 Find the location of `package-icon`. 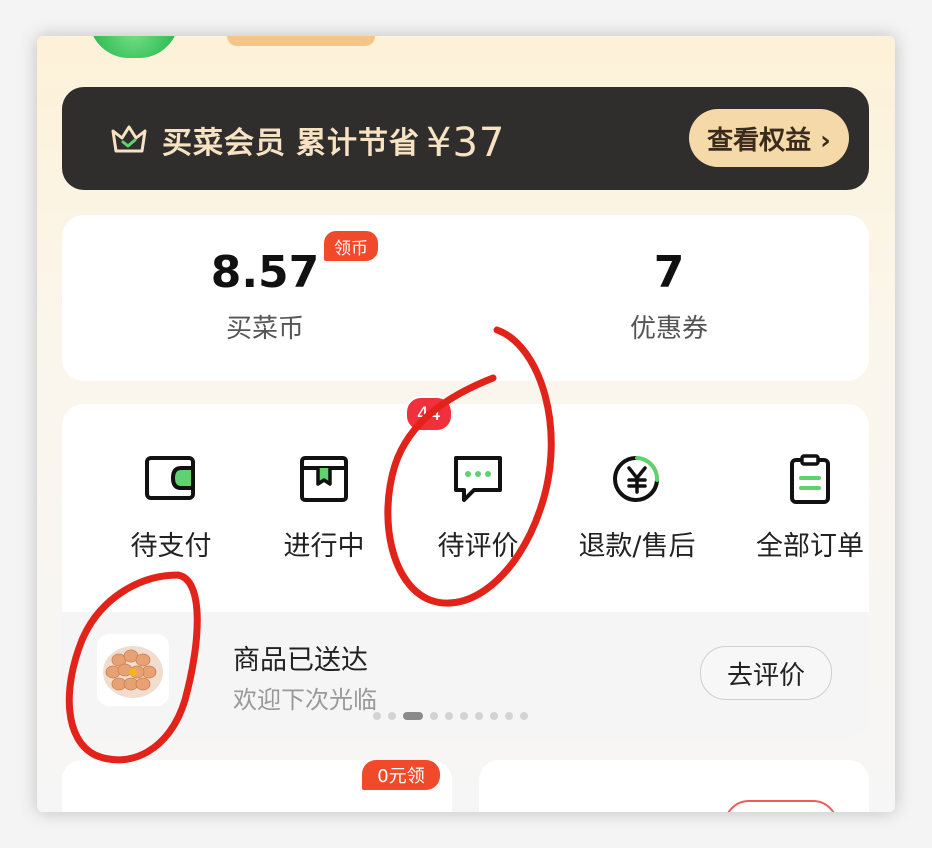

package-icon is located at coordinates (324, 479).